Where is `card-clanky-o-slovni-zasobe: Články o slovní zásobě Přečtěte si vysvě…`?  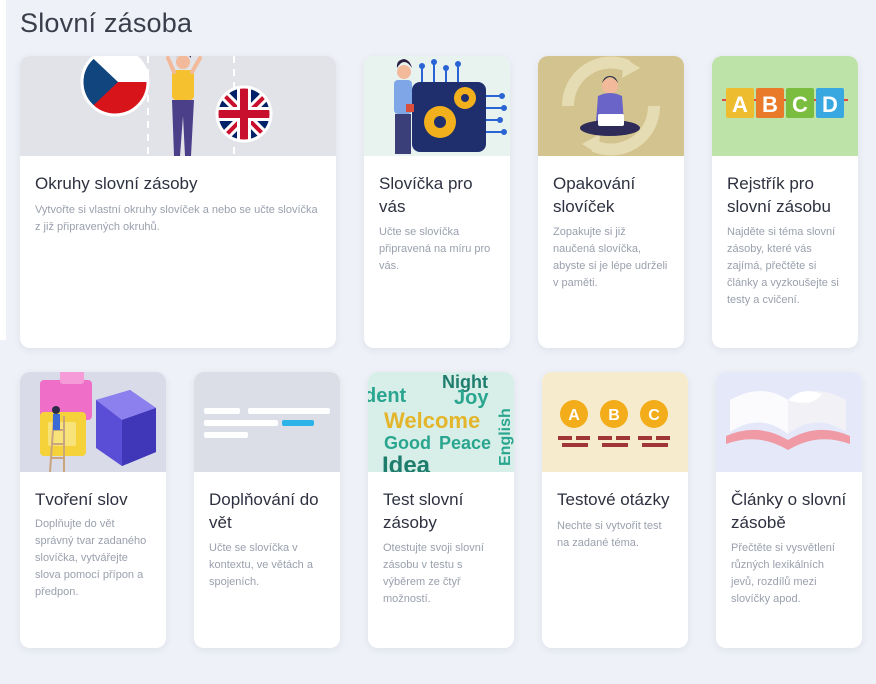
card-clanky-o-slovni-zasobe: Články o slovní zásobě Přečtěte si vysvě… is located at coordinates (789, 510).